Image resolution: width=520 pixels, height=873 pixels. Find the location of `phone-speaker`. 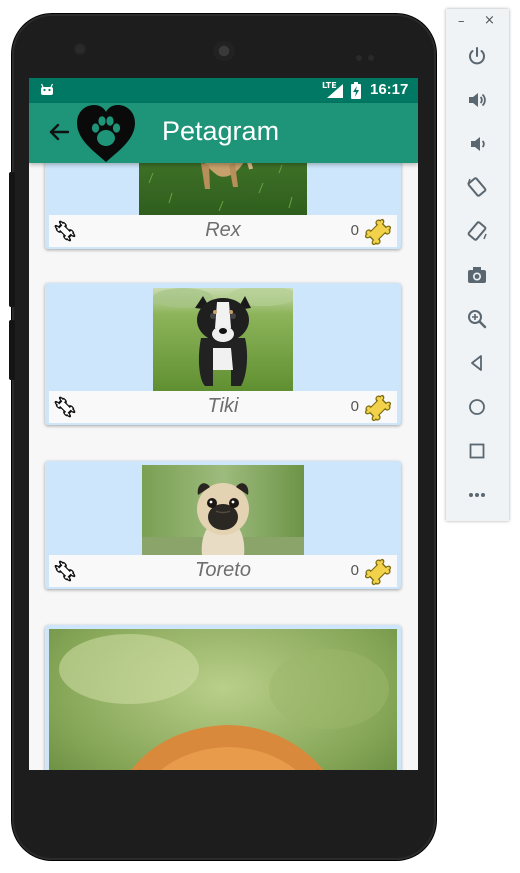

phone-speaker is located at coordinates (224, 51).